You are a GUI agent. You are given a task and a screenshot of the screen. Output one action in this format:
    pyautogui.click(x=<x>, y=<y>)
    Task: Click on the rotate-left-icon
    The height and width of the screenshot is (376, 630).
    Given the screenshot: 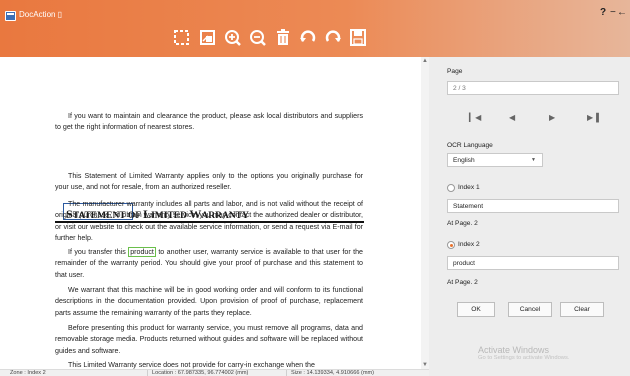 What is the action you would take?
    pyautogui.click(x=308, y=38)
    